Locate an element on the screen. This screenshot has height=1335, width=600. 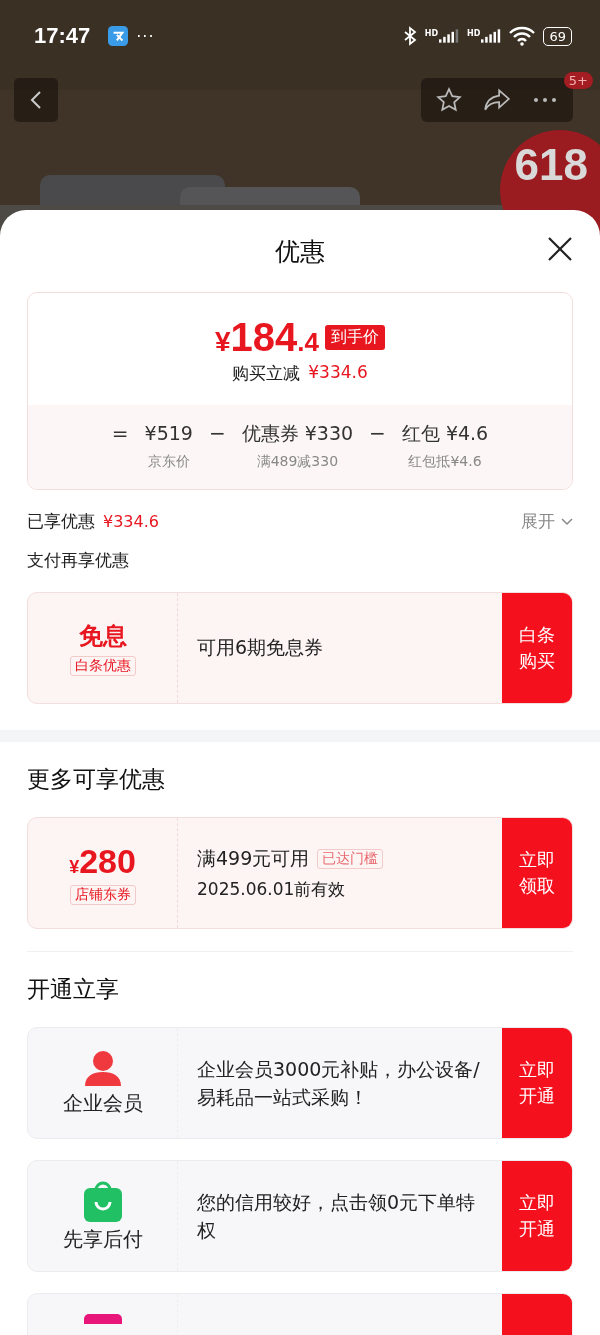
coupon-action-button: 立即 领取 is located at coordinates (537, 873).